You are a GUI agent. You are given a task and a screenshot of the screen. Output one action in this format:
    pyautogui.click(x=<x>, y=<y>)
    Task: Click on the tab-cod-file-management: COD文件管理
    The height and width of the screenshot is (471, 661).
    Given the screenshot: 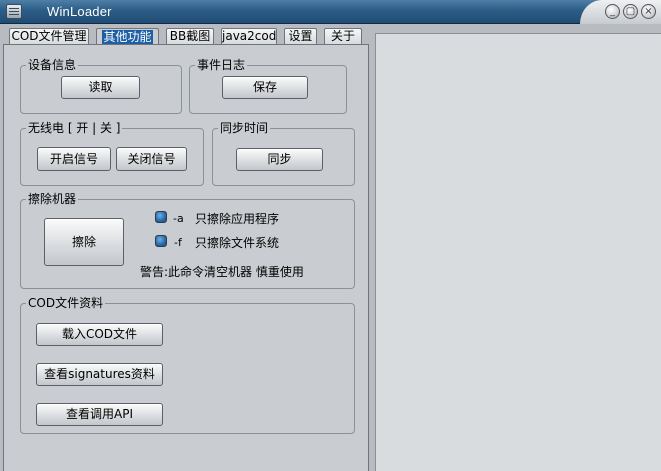 What is the action you would take?
    pyautogui.click(x=49, y=36)
    